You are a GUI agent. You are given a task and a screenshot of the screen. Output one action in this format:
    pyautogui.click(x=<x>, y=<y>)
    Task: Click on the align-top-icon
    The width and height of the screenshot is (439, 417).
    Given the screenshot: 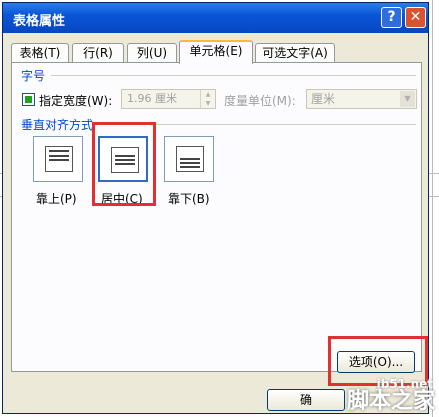 What is the action you would take?
    pyautogui.click(x=59, y=159)
    